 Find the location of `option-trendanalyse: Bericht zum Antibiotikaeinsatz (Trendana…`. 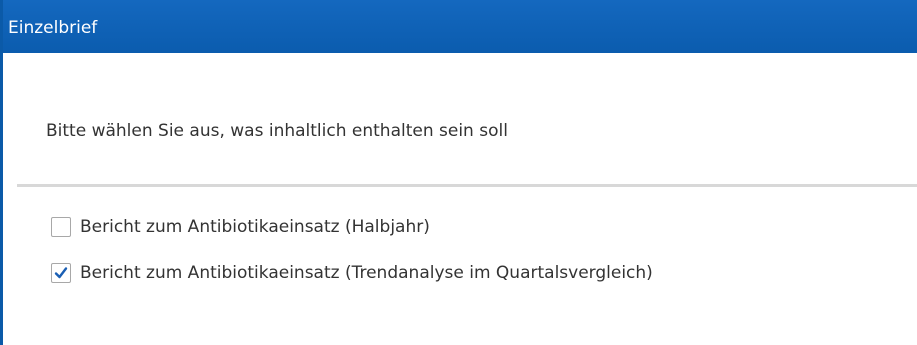

option-trendanalyse: Bericht zum Antibiotikaeinsatz (Trendana… is located at coordinates (352, 273).